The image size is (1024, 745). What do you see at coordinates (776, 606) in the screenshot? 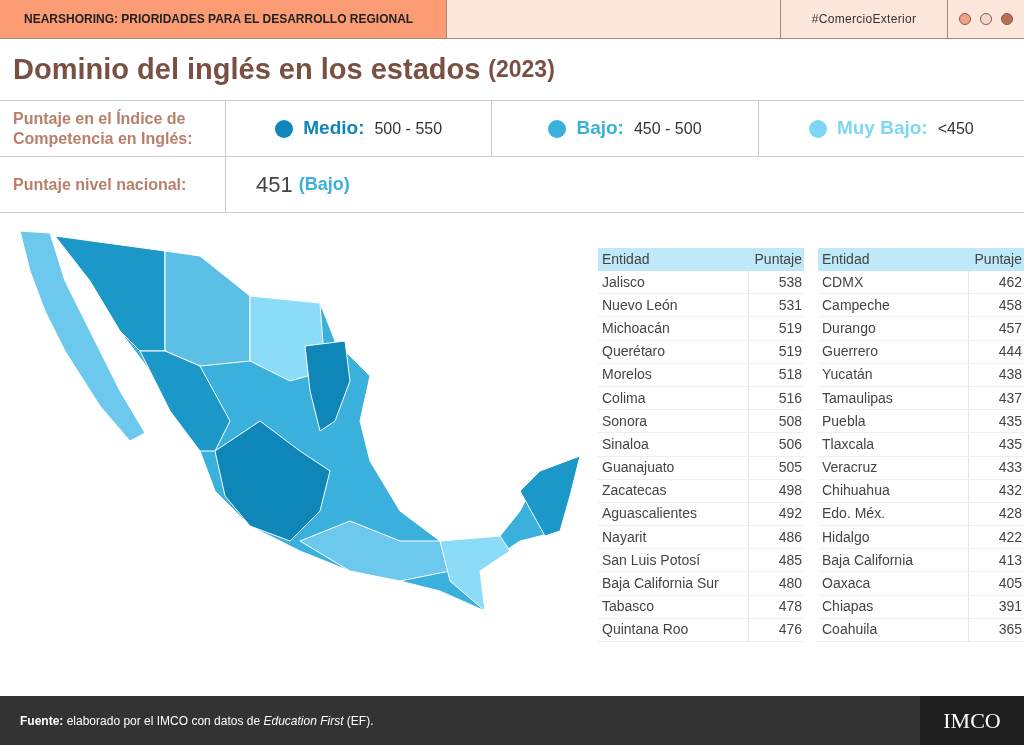
I see `table-cell: 478` at bounding box center [776, 606].